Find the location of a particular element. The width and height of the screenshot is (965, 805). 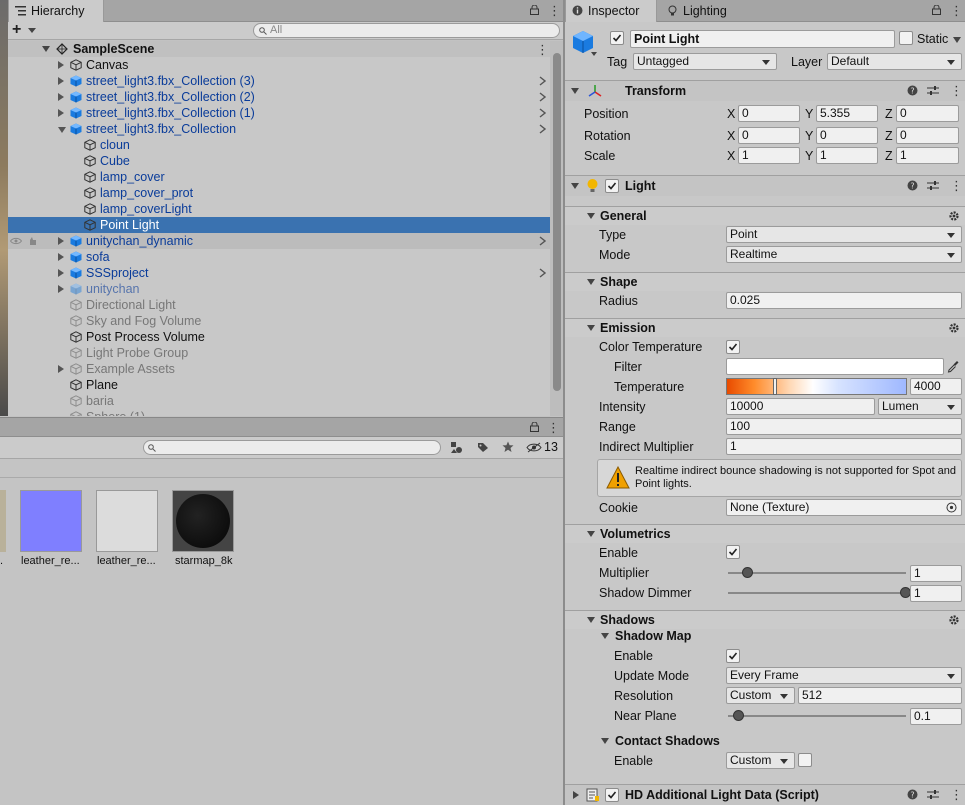

asset-leather-diffuse is located at coordinates (127, 521).